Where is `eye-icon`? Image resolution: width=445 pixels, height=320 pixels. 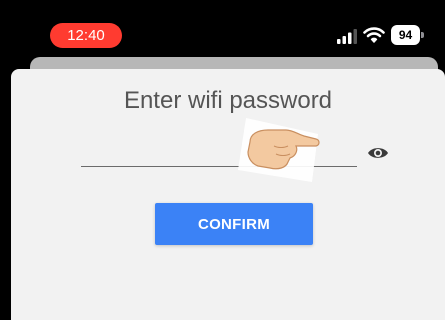 eye-icon is located at coordinates (378, 153).